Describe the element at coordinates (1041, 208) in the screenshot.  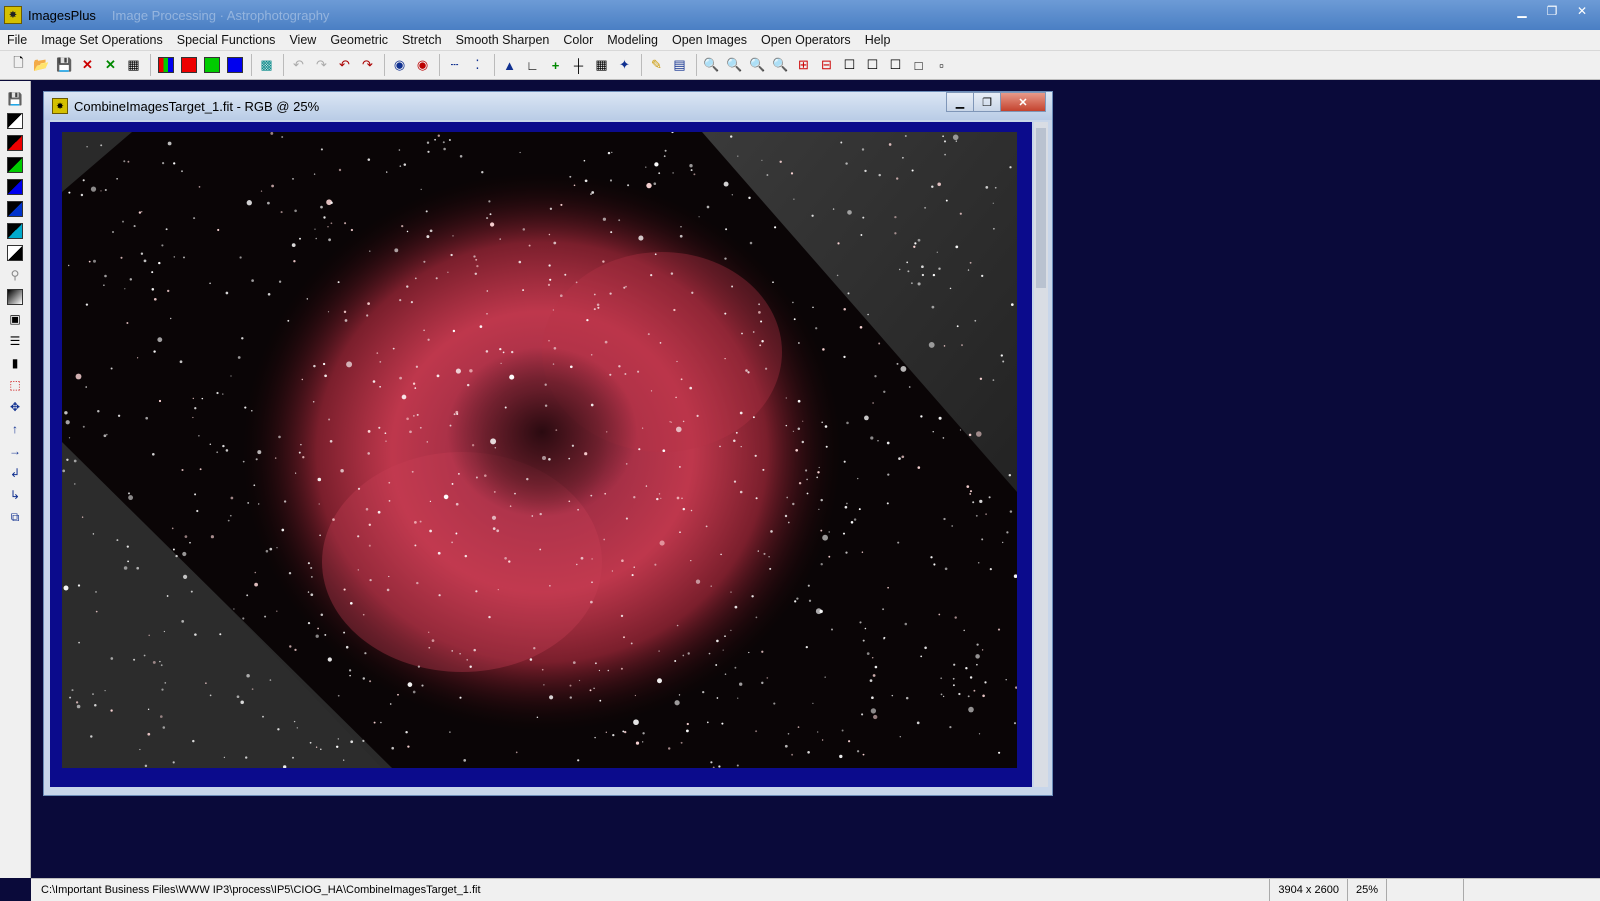
I see `scrollbar-thumb` at that location.